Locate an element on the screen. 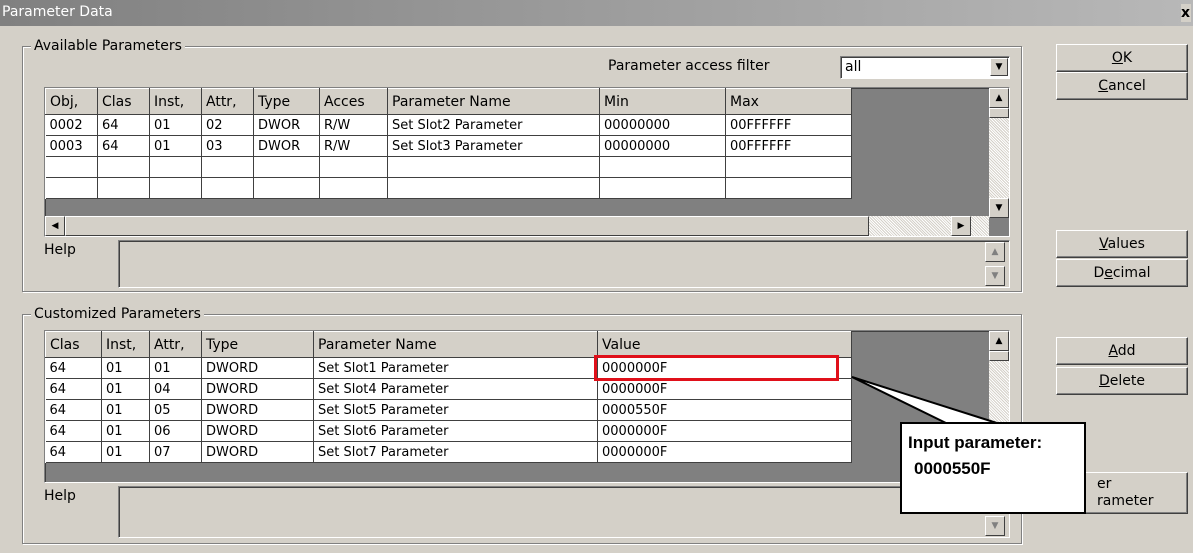 The width and height of the screenshot is (1193, 553). callout-line-2: 0000550F is located at coordinates (952, 468).